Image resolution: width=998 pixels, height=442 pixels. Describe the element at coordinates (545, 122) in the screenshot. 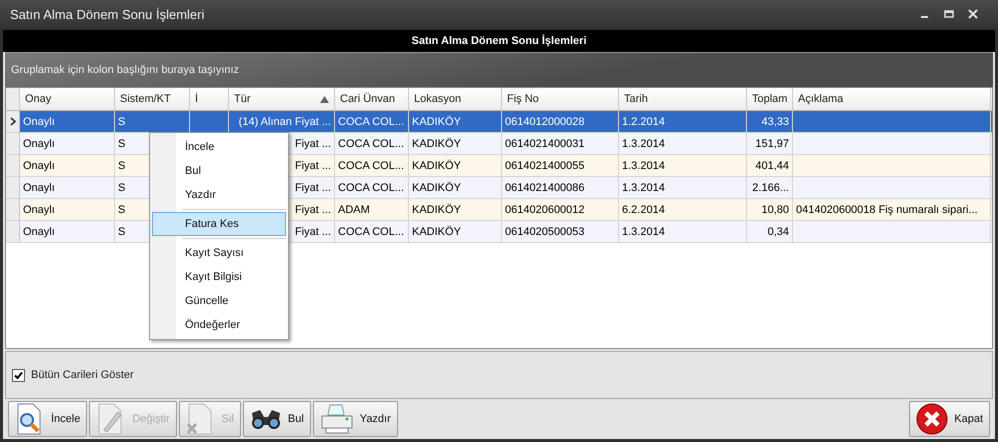

I see `table-cell: 0614012000028` at that location.